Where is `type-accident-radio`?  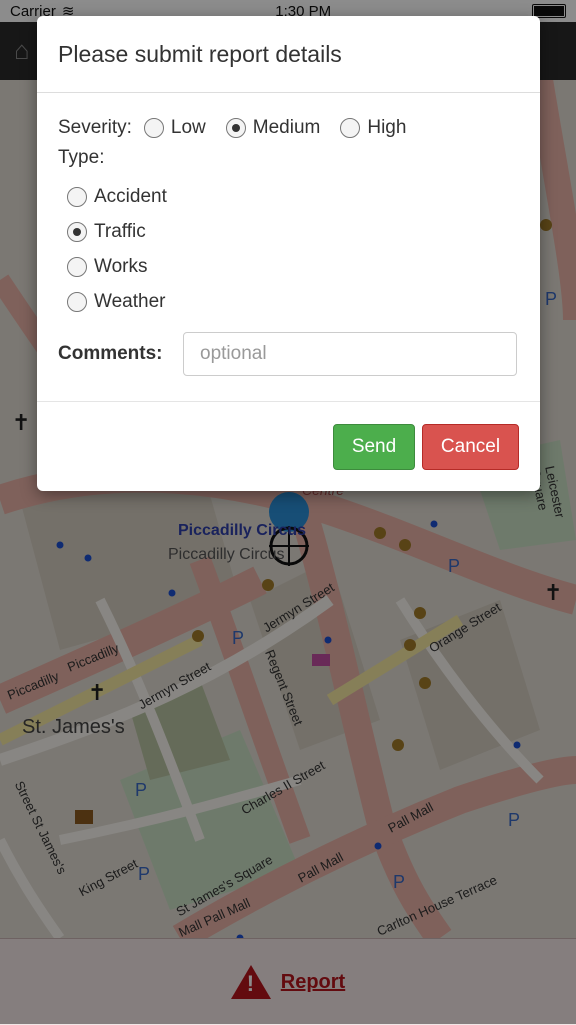 type-accident-radio is located at coordinates (77, 196).